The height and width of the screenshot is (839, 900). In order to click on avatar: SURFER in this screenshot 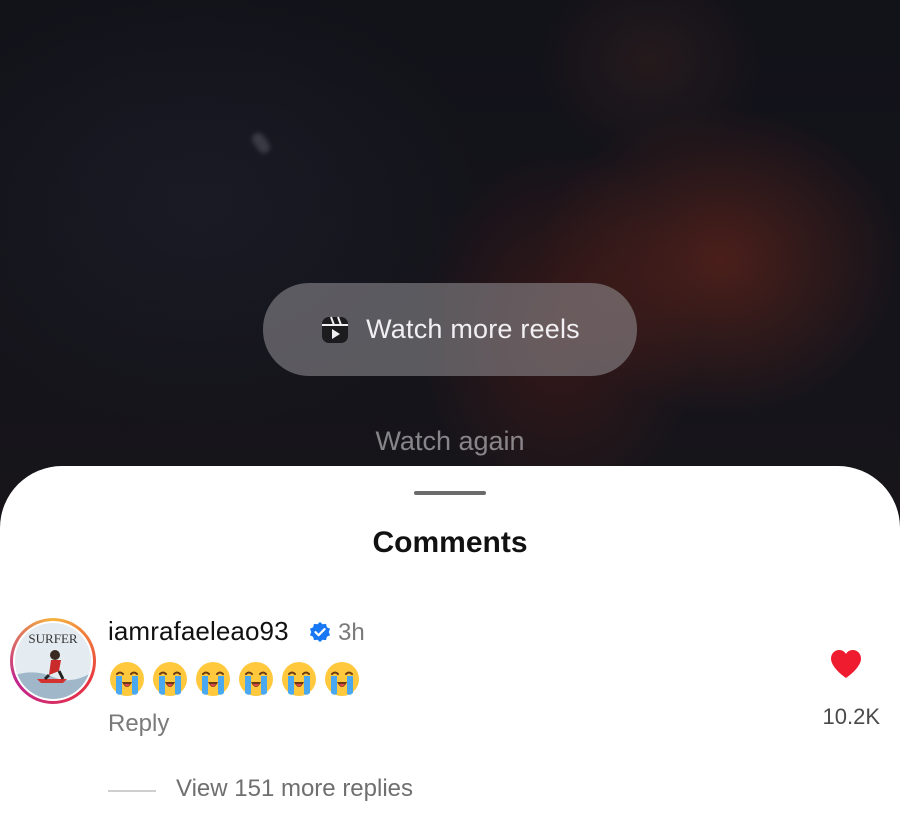, I will do `click(53, 661)`.